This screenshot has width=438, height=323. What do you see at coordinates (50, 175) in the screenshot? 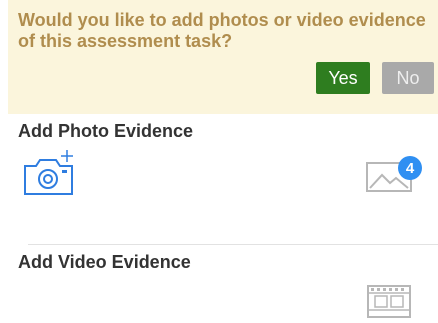
I see `camera-plus-icon` at bounding box center [50, 175].